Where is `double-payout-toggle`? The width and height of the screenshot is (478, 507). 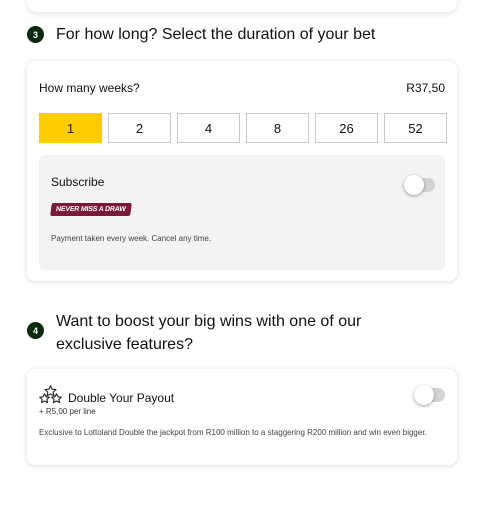 double-payout-toggle is located at coordinates (429, 395).